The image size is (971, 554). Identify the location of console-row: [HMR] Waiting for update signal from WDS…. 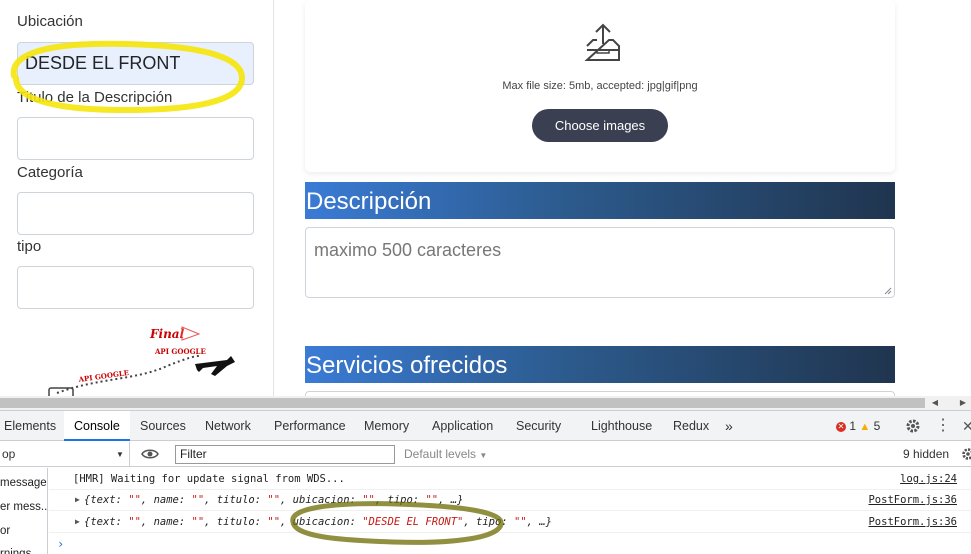
(510, 479).